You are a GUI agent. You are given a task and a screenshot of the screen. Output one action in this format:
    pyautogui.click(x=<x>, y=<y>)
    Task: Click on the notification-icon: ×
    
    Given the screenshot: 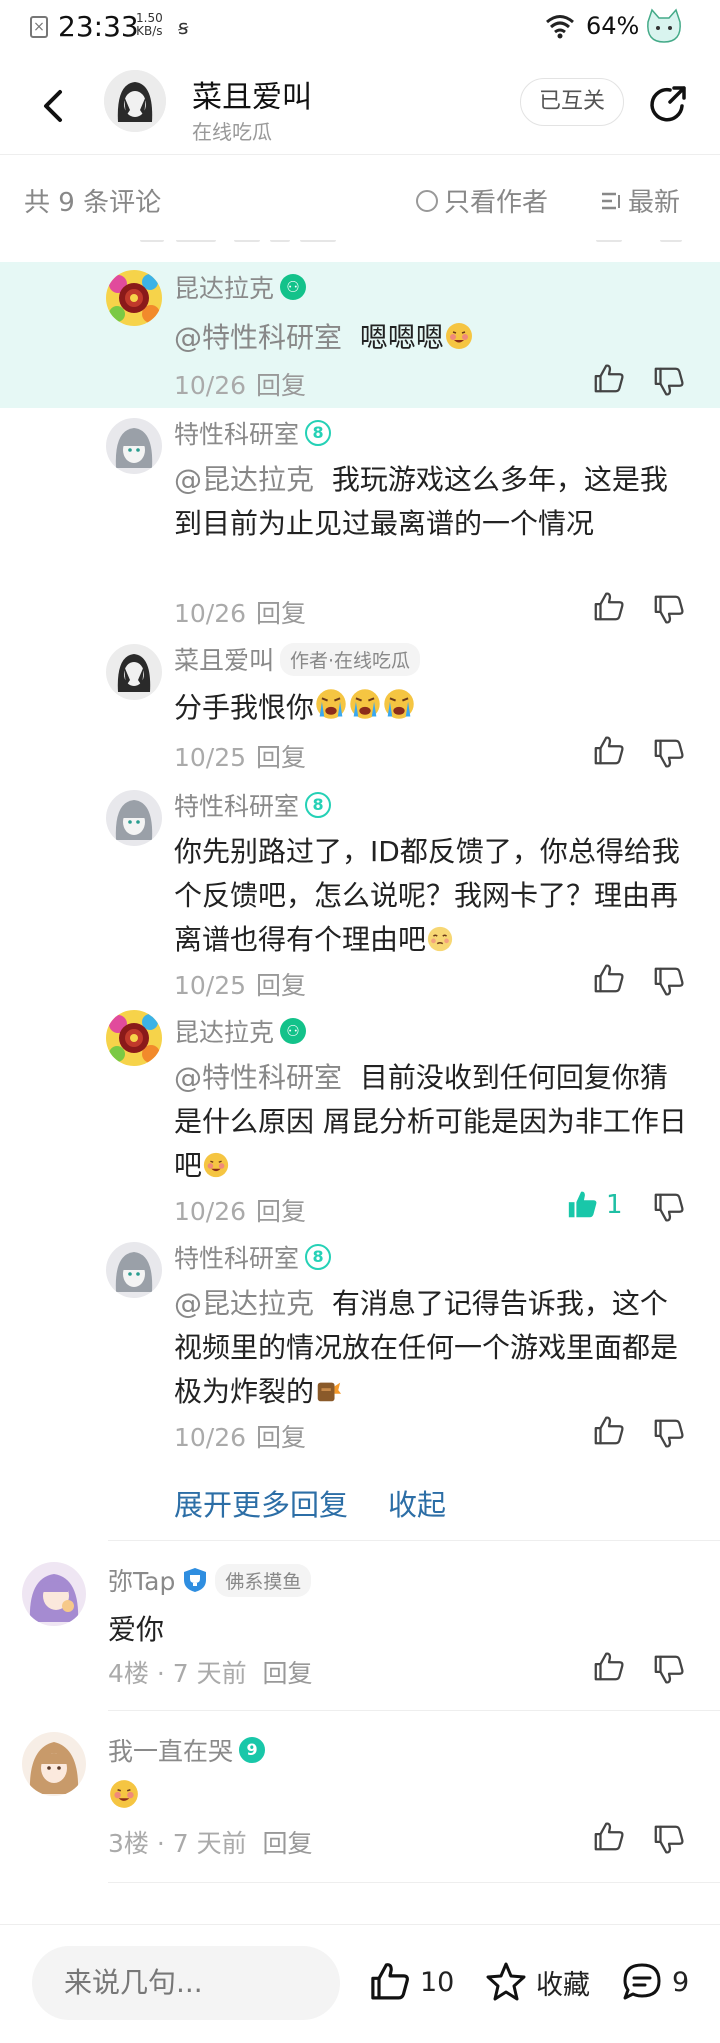 What is the action you would take?
    pyautogui.click(x=39, y=27)
    